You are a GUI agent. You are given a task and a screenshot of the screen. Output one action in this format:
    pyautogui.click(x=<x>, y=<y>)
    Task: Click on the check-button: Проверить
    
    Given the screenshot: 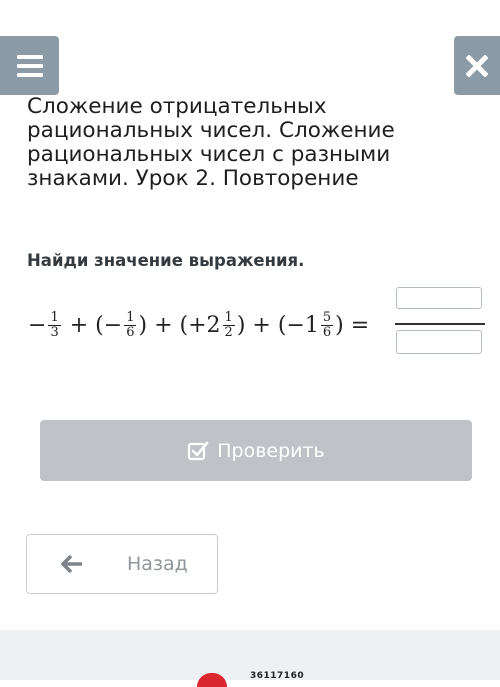 What is the action you would take?
    pyautogui.click(x=256, y=450)
    